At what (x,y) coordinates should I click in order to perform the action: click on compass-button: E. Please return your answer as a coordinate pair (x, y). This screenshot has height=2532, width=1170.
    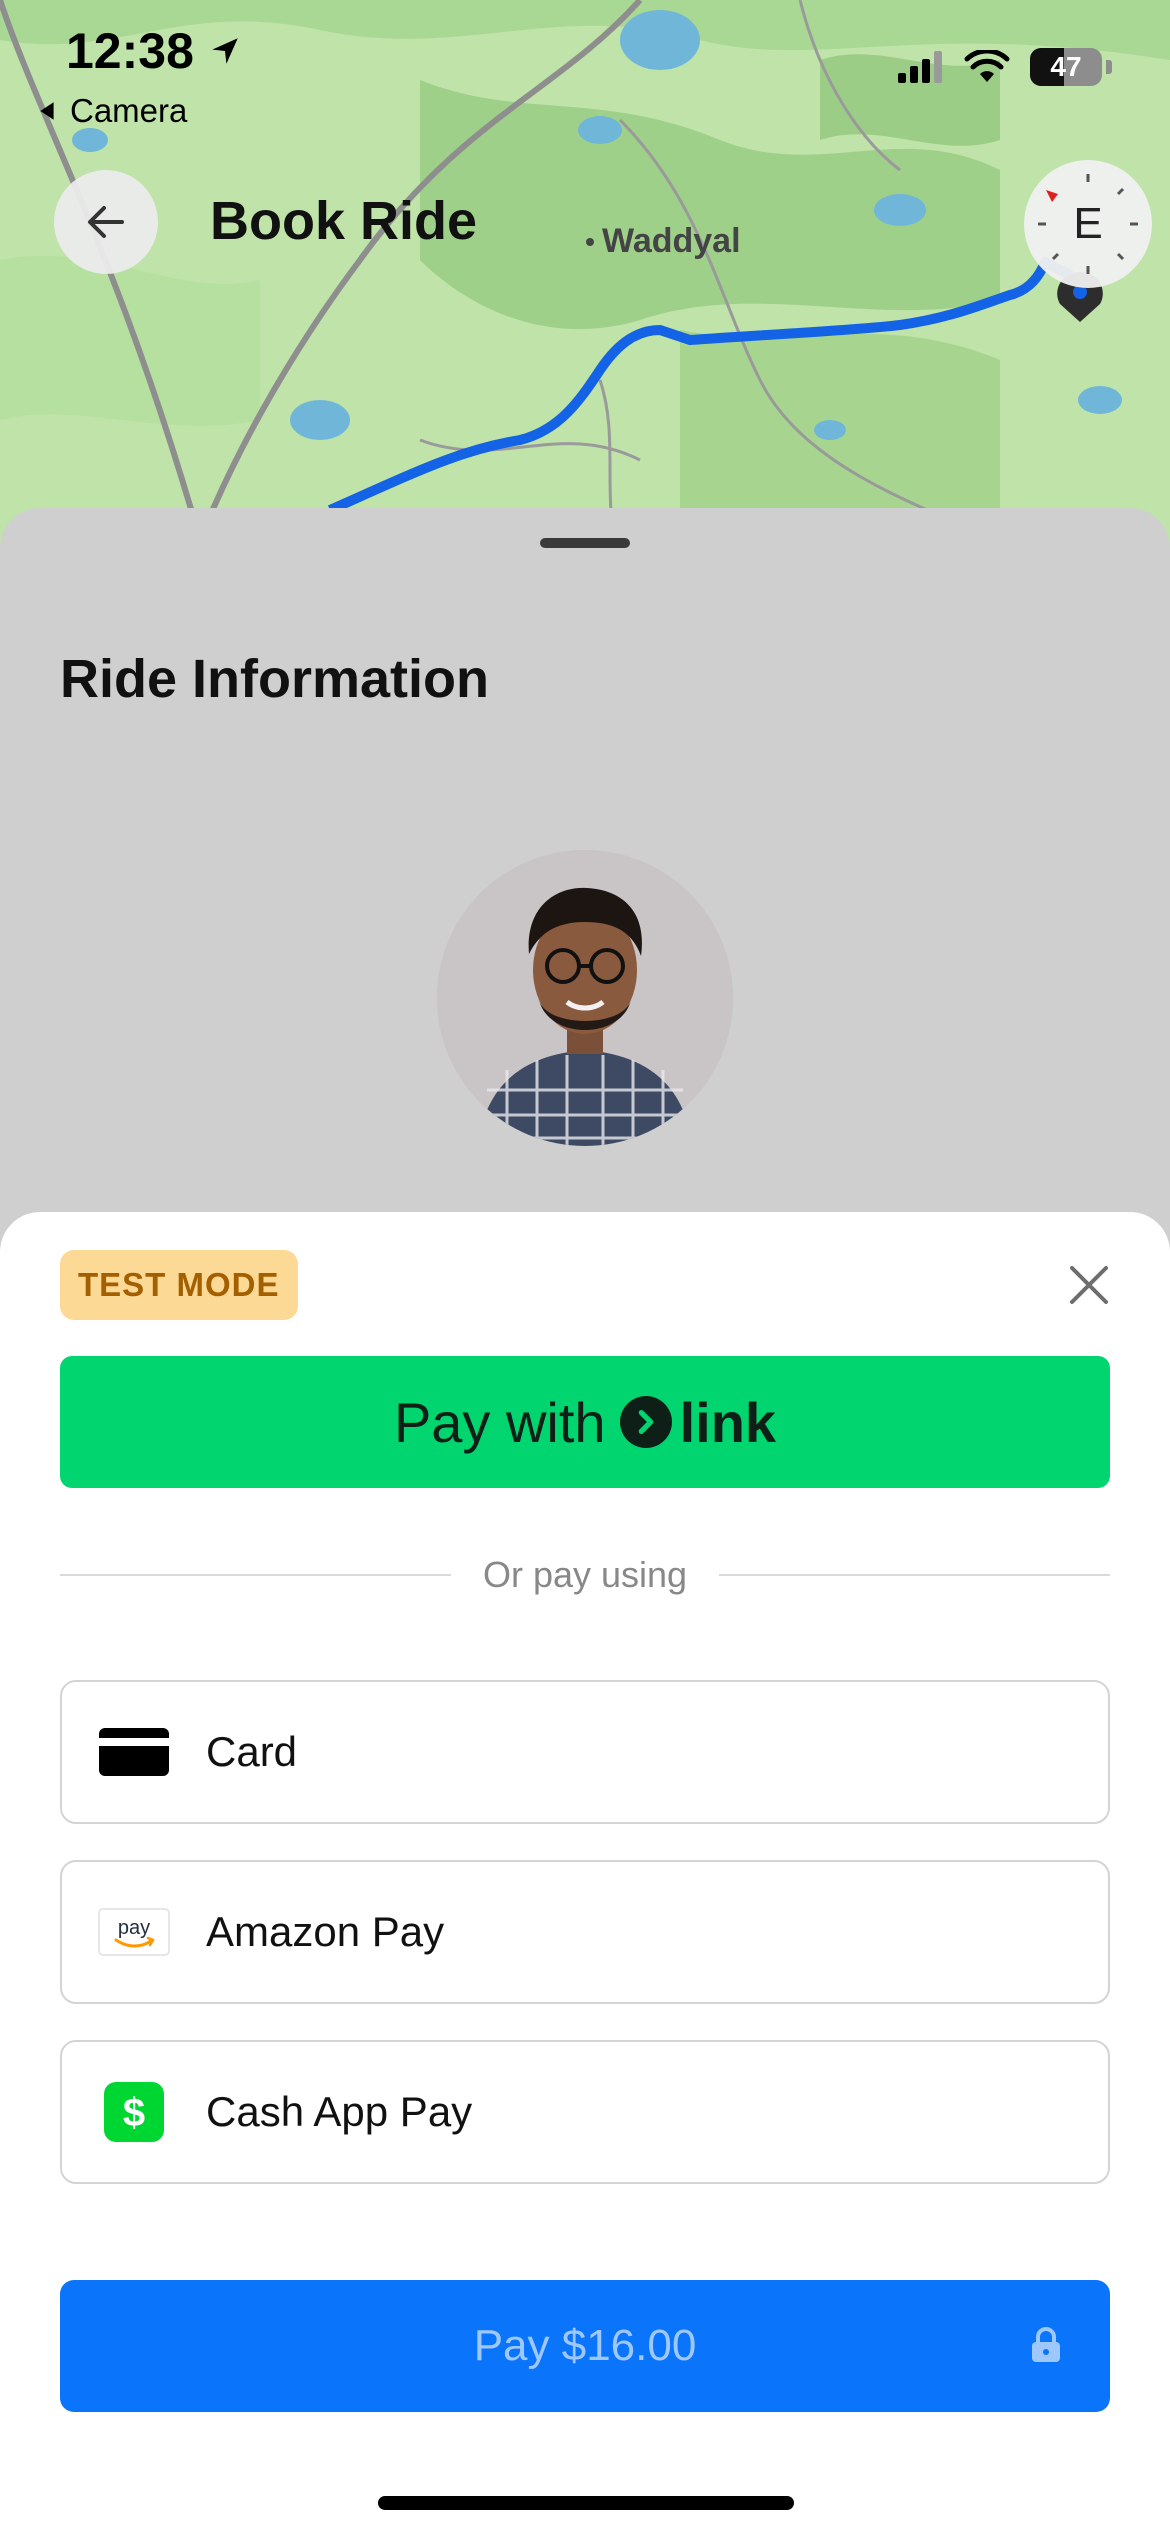
    Looking at the image, I should click on (1088, 224).